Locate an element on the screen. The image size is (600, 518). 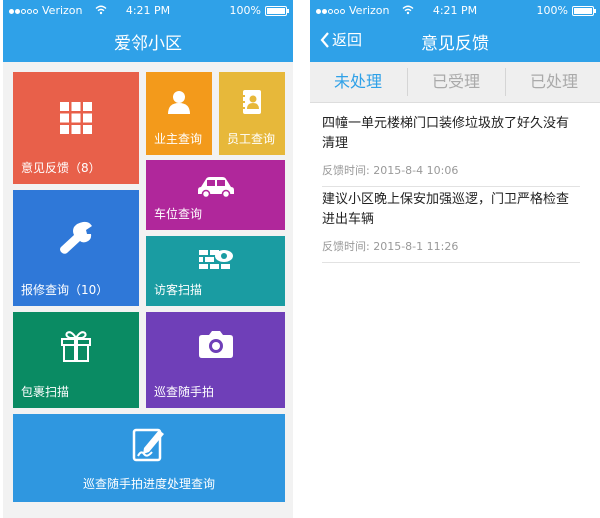
tile-feedback: 意见反馈（8） is located at coordinates (76, 128).